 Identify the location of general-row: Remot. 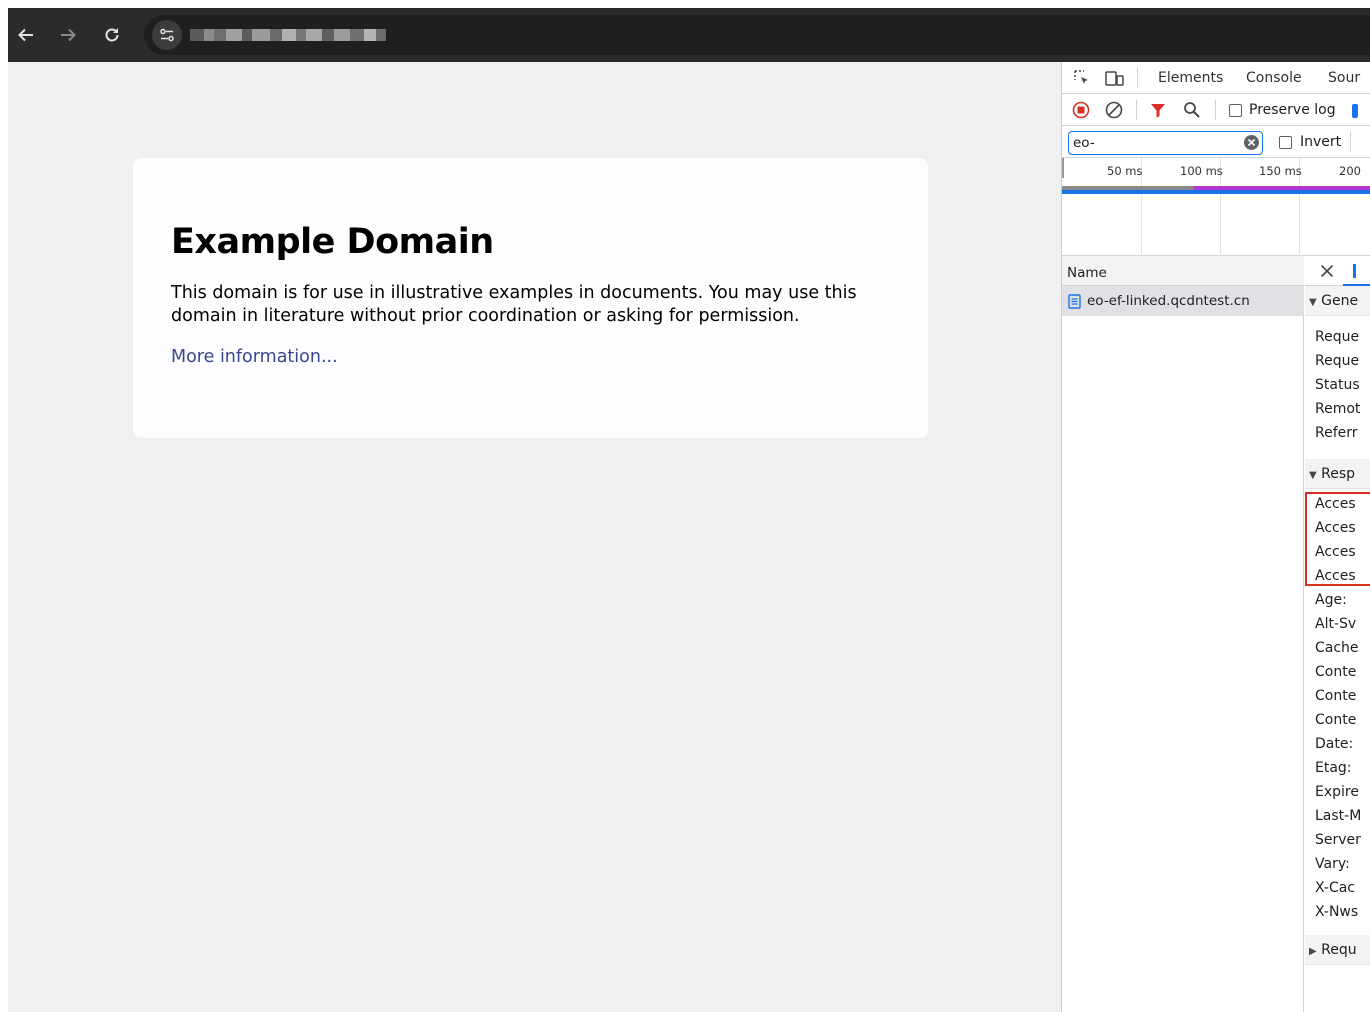
(1338, 409).